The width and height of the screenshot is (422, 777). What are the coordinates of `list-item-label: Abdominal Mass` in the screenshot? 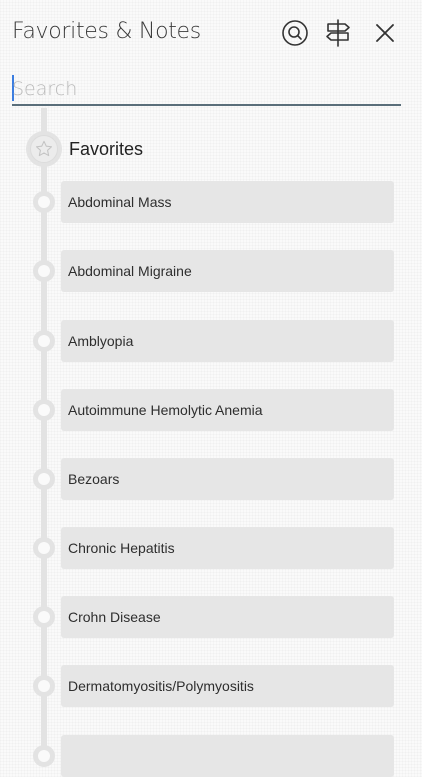 It's located at (120, 202).